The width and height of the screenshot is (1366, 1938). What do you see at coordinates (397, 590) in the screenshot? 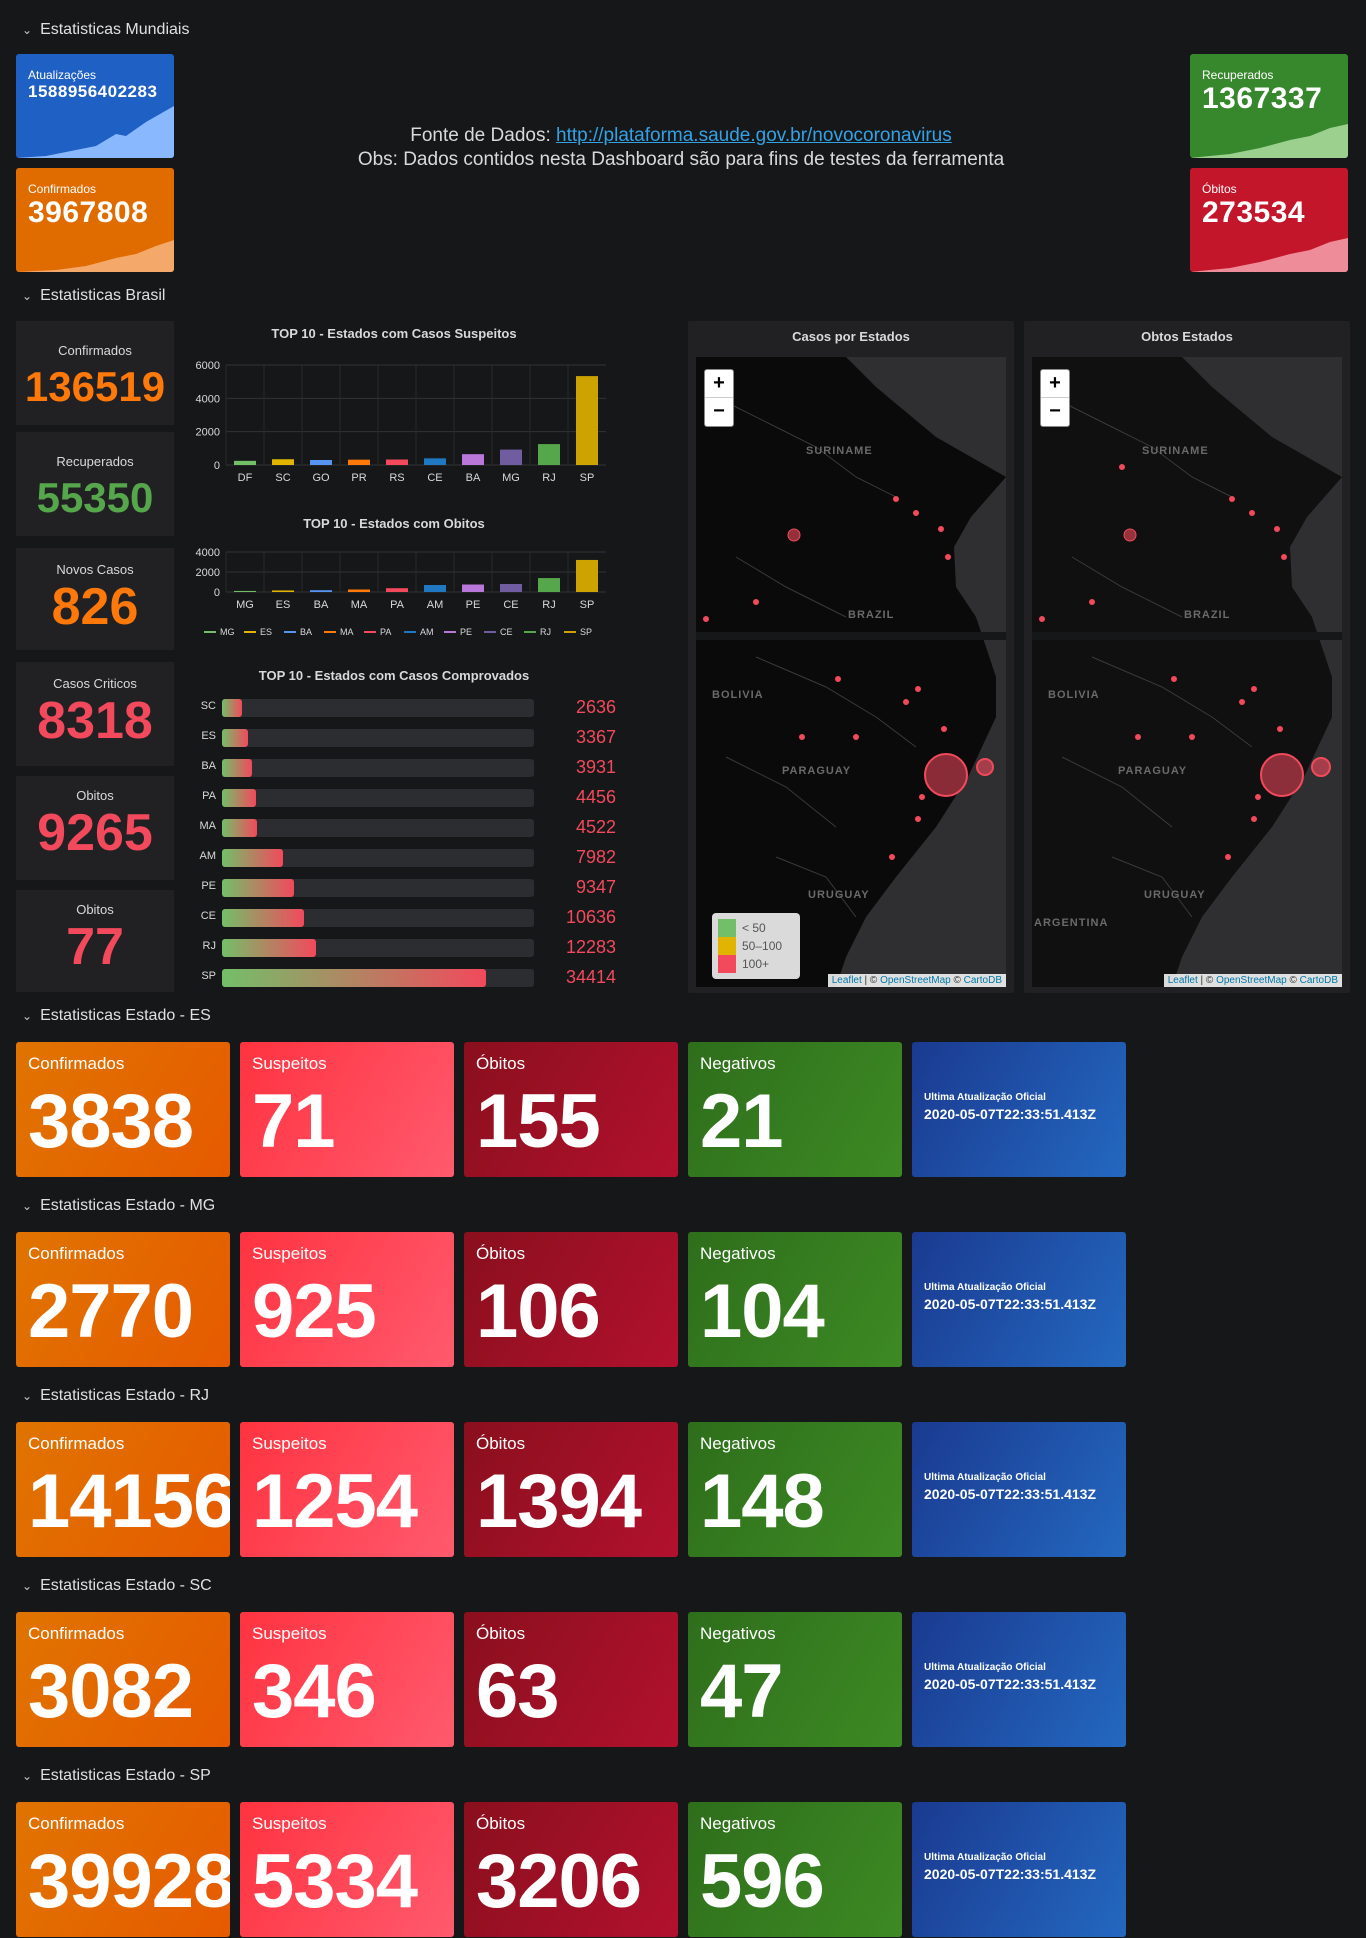
I see `bar-PA` at bounding box center [397, 590].